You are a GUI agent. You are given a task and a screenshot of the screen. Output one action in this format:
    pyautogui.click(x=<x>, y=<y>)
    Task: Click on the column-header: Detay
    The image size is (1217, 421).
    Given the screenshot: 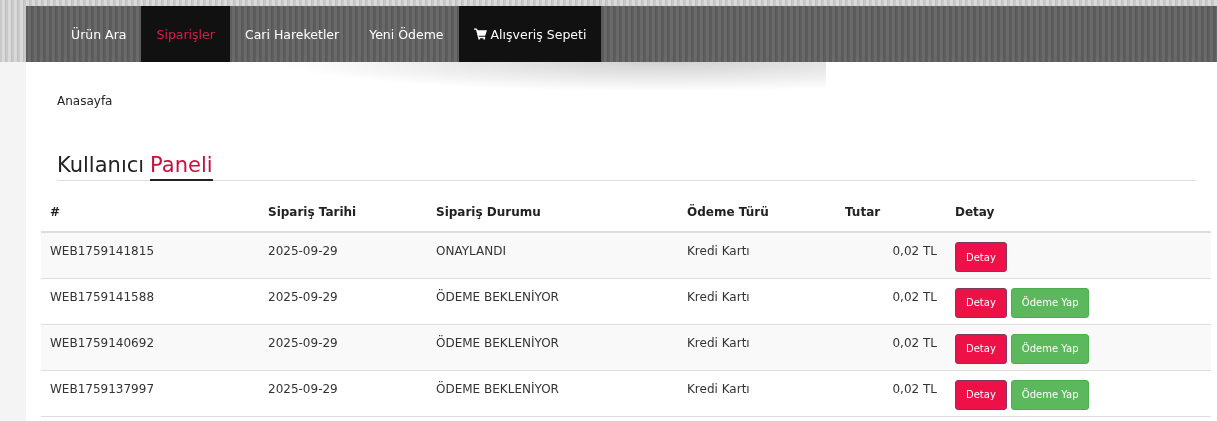 What is the action you would take?
    pyautogui.click(x=975, y=212)
    